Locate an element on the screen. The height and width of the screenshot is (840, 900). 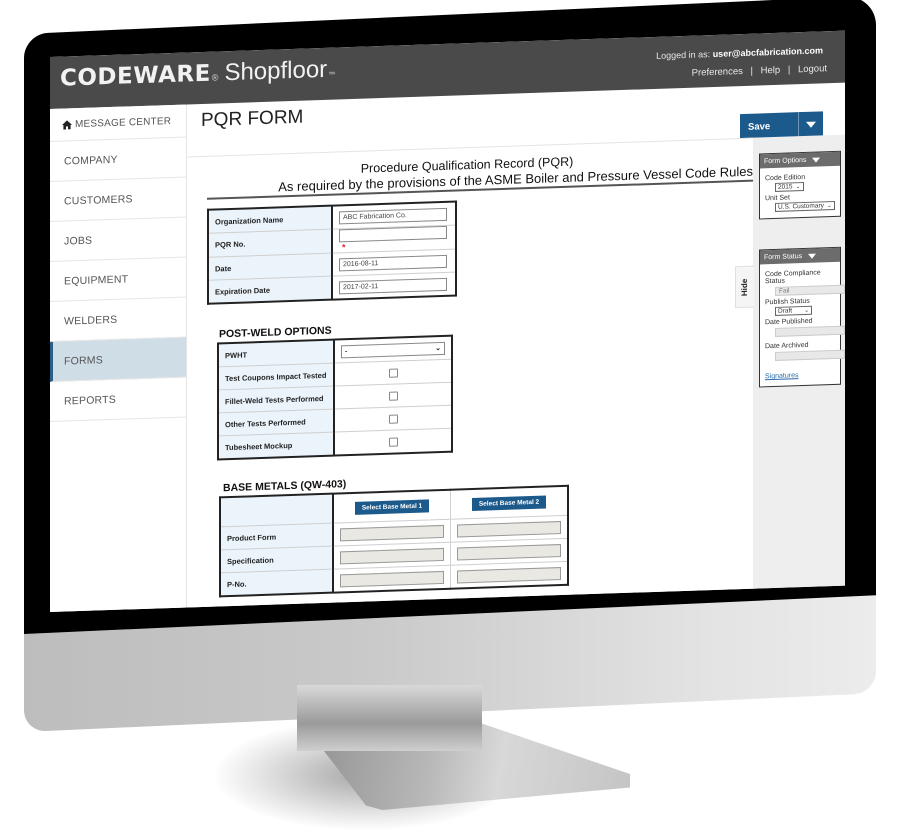
sidebar-item-forms: FORMS is located at coordinates (118, 359).